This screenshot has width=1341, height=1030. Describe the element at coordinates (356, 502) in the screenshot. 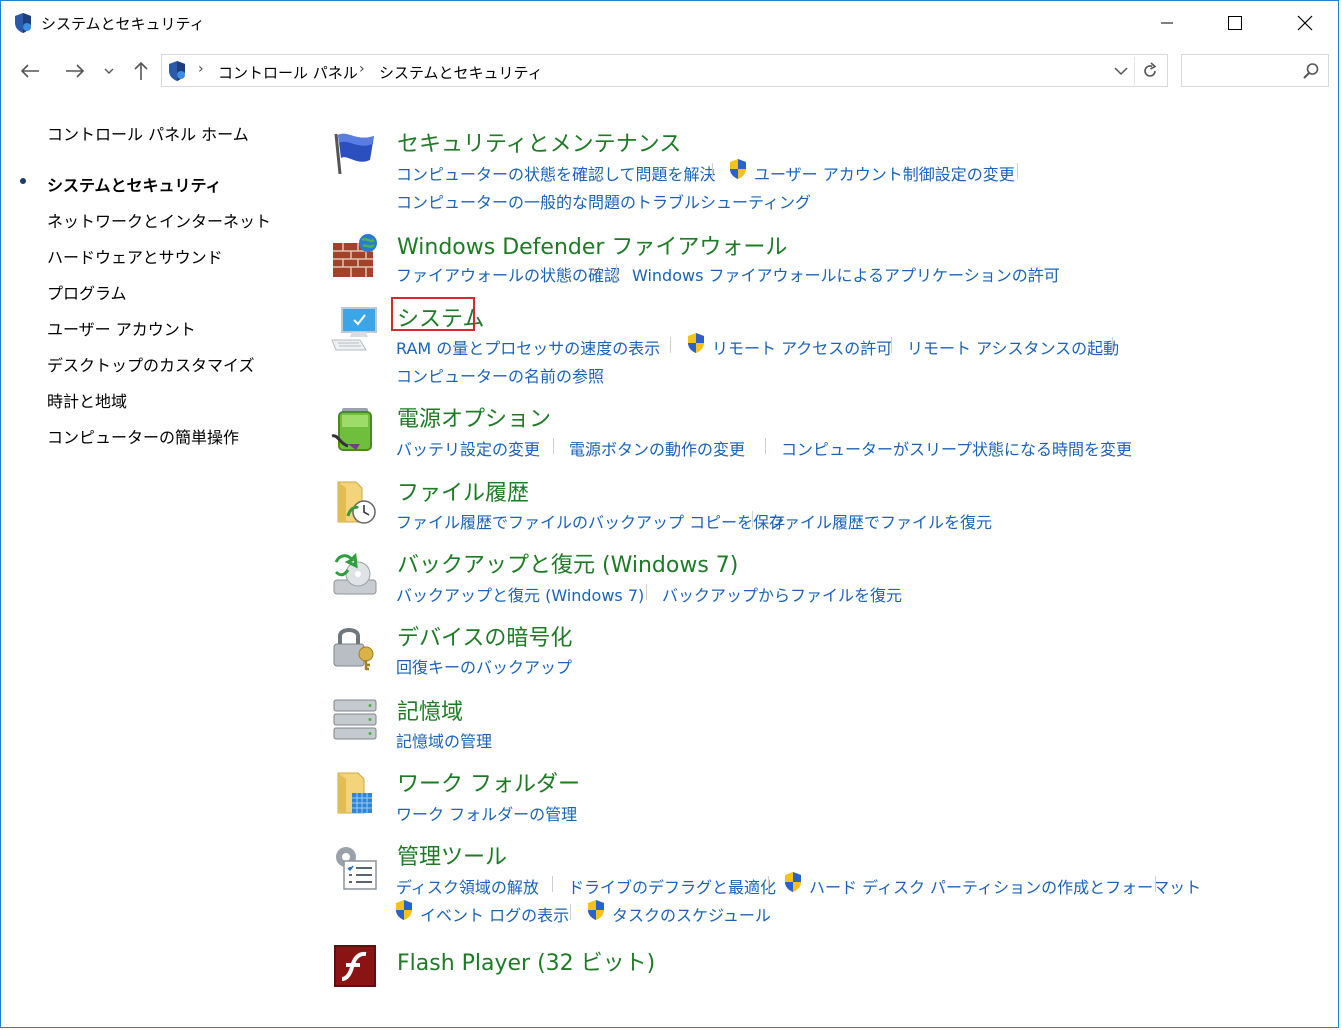

I see `file-history-icon` at that location.